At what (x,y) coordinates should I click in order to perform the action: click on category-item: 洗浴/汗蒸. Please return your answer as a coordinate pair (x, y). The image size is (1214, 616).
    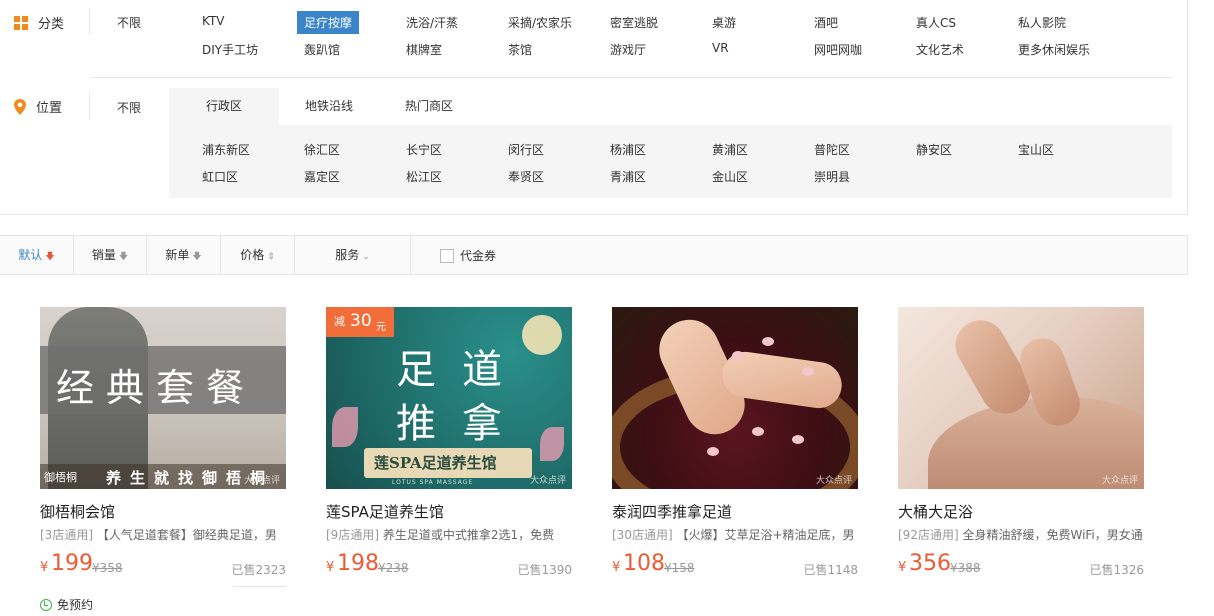
    Looking at the image, I should click on (432, 22).